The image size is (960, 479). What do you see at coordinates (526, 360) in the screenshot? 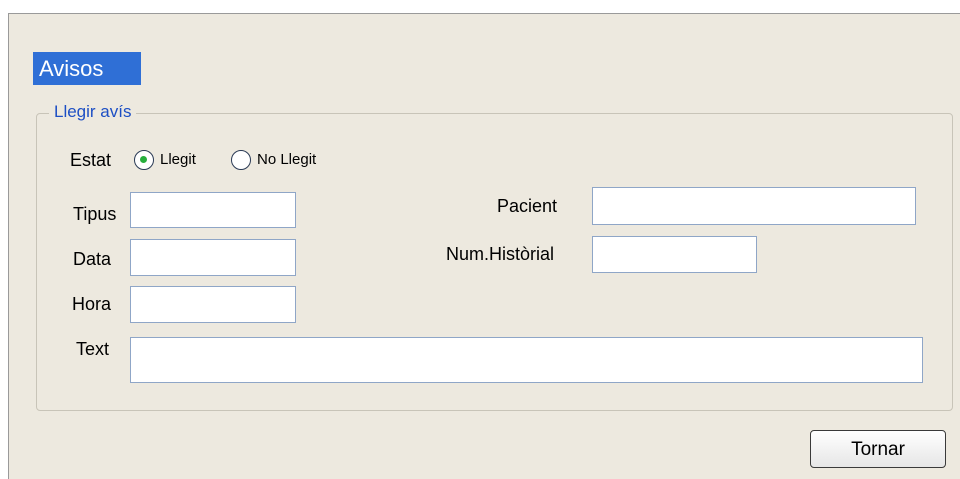
I see `text-input` at bounding box center [526, 360].